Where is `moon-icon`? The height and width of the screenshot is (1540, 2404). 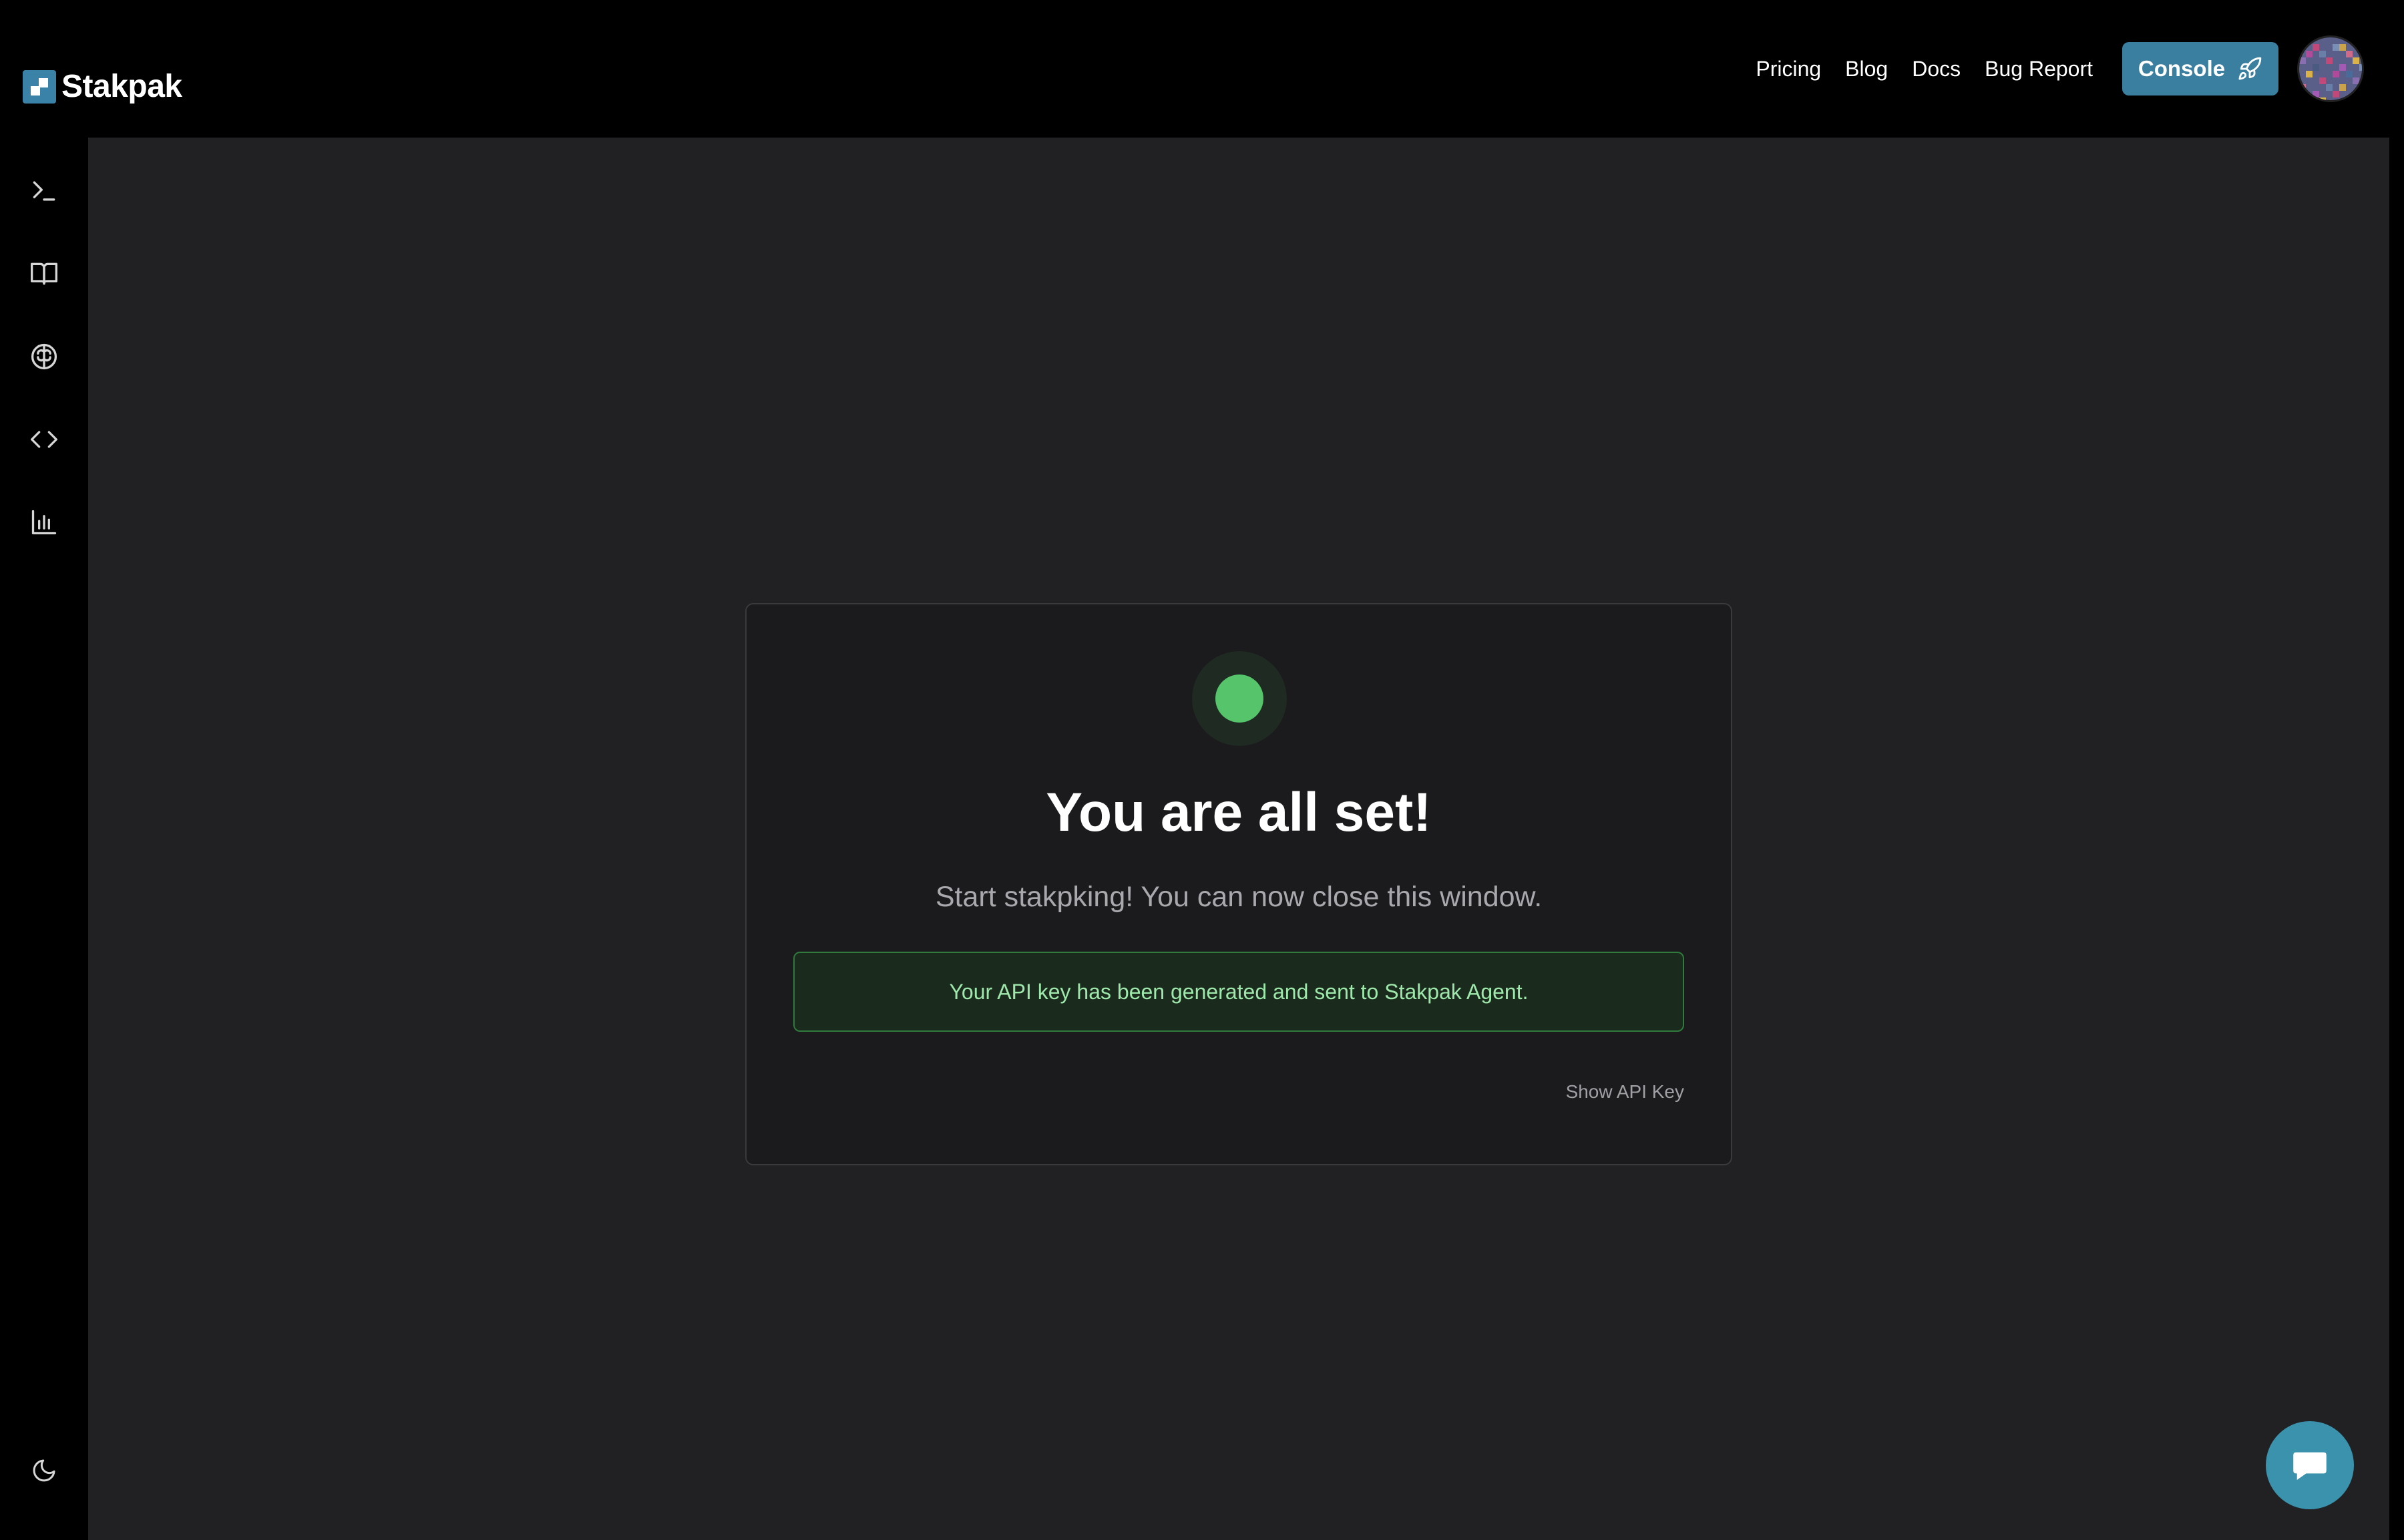
moon-icon is located at coordinates (44, 1471).